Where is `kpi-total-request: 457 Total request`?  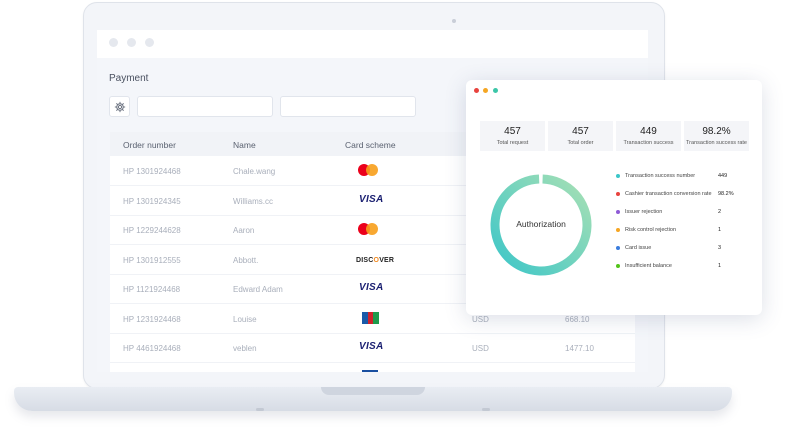
kpi-total-request: 457 Total request is located at coordinates (512, 136).